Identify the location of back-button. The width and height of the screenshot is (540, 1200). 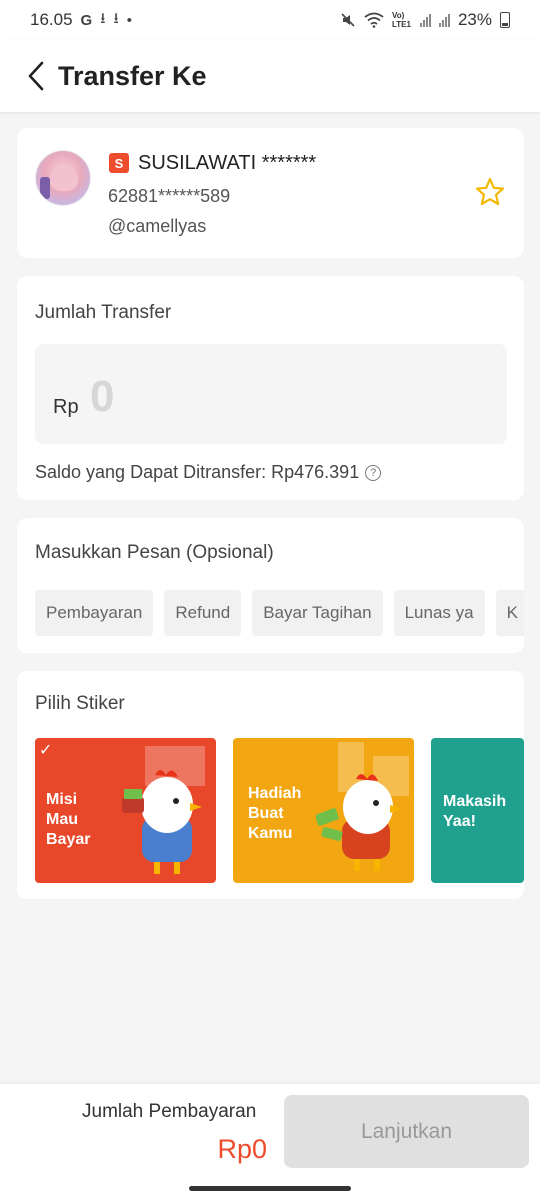
(36, 76).